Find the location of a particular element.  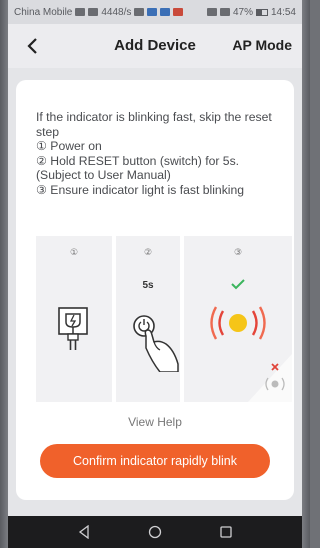

nav-home-button is located at coordinates (155, 532).